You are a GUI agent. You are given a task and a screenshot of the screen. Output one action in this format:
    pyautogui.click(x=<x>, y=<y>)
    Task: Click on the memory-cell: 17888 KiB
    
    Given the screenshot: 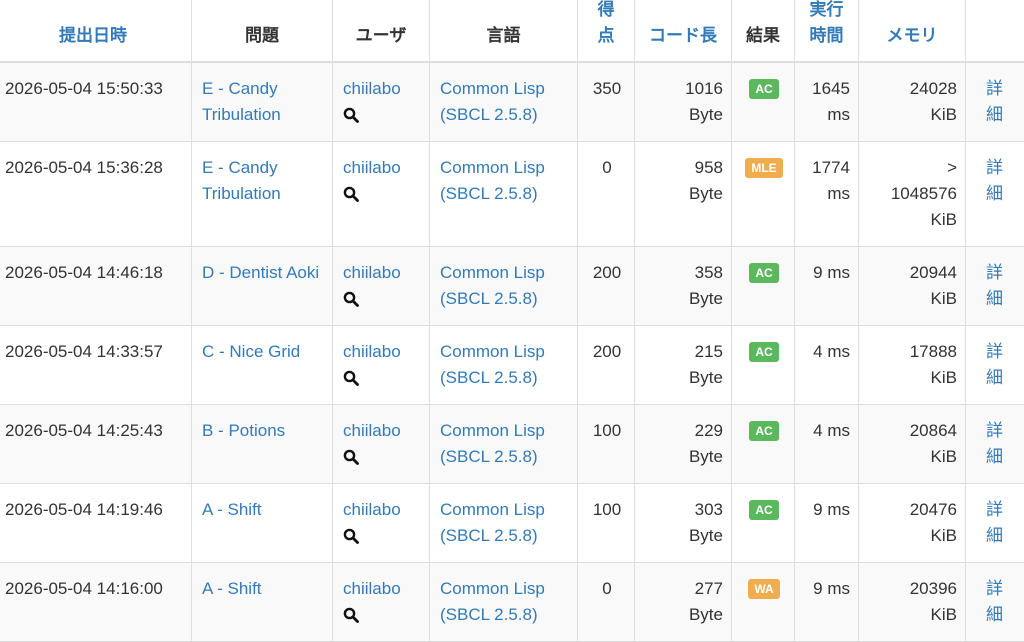 What is the action you would take?
    pyautogui.click(x=912, y=365)
    